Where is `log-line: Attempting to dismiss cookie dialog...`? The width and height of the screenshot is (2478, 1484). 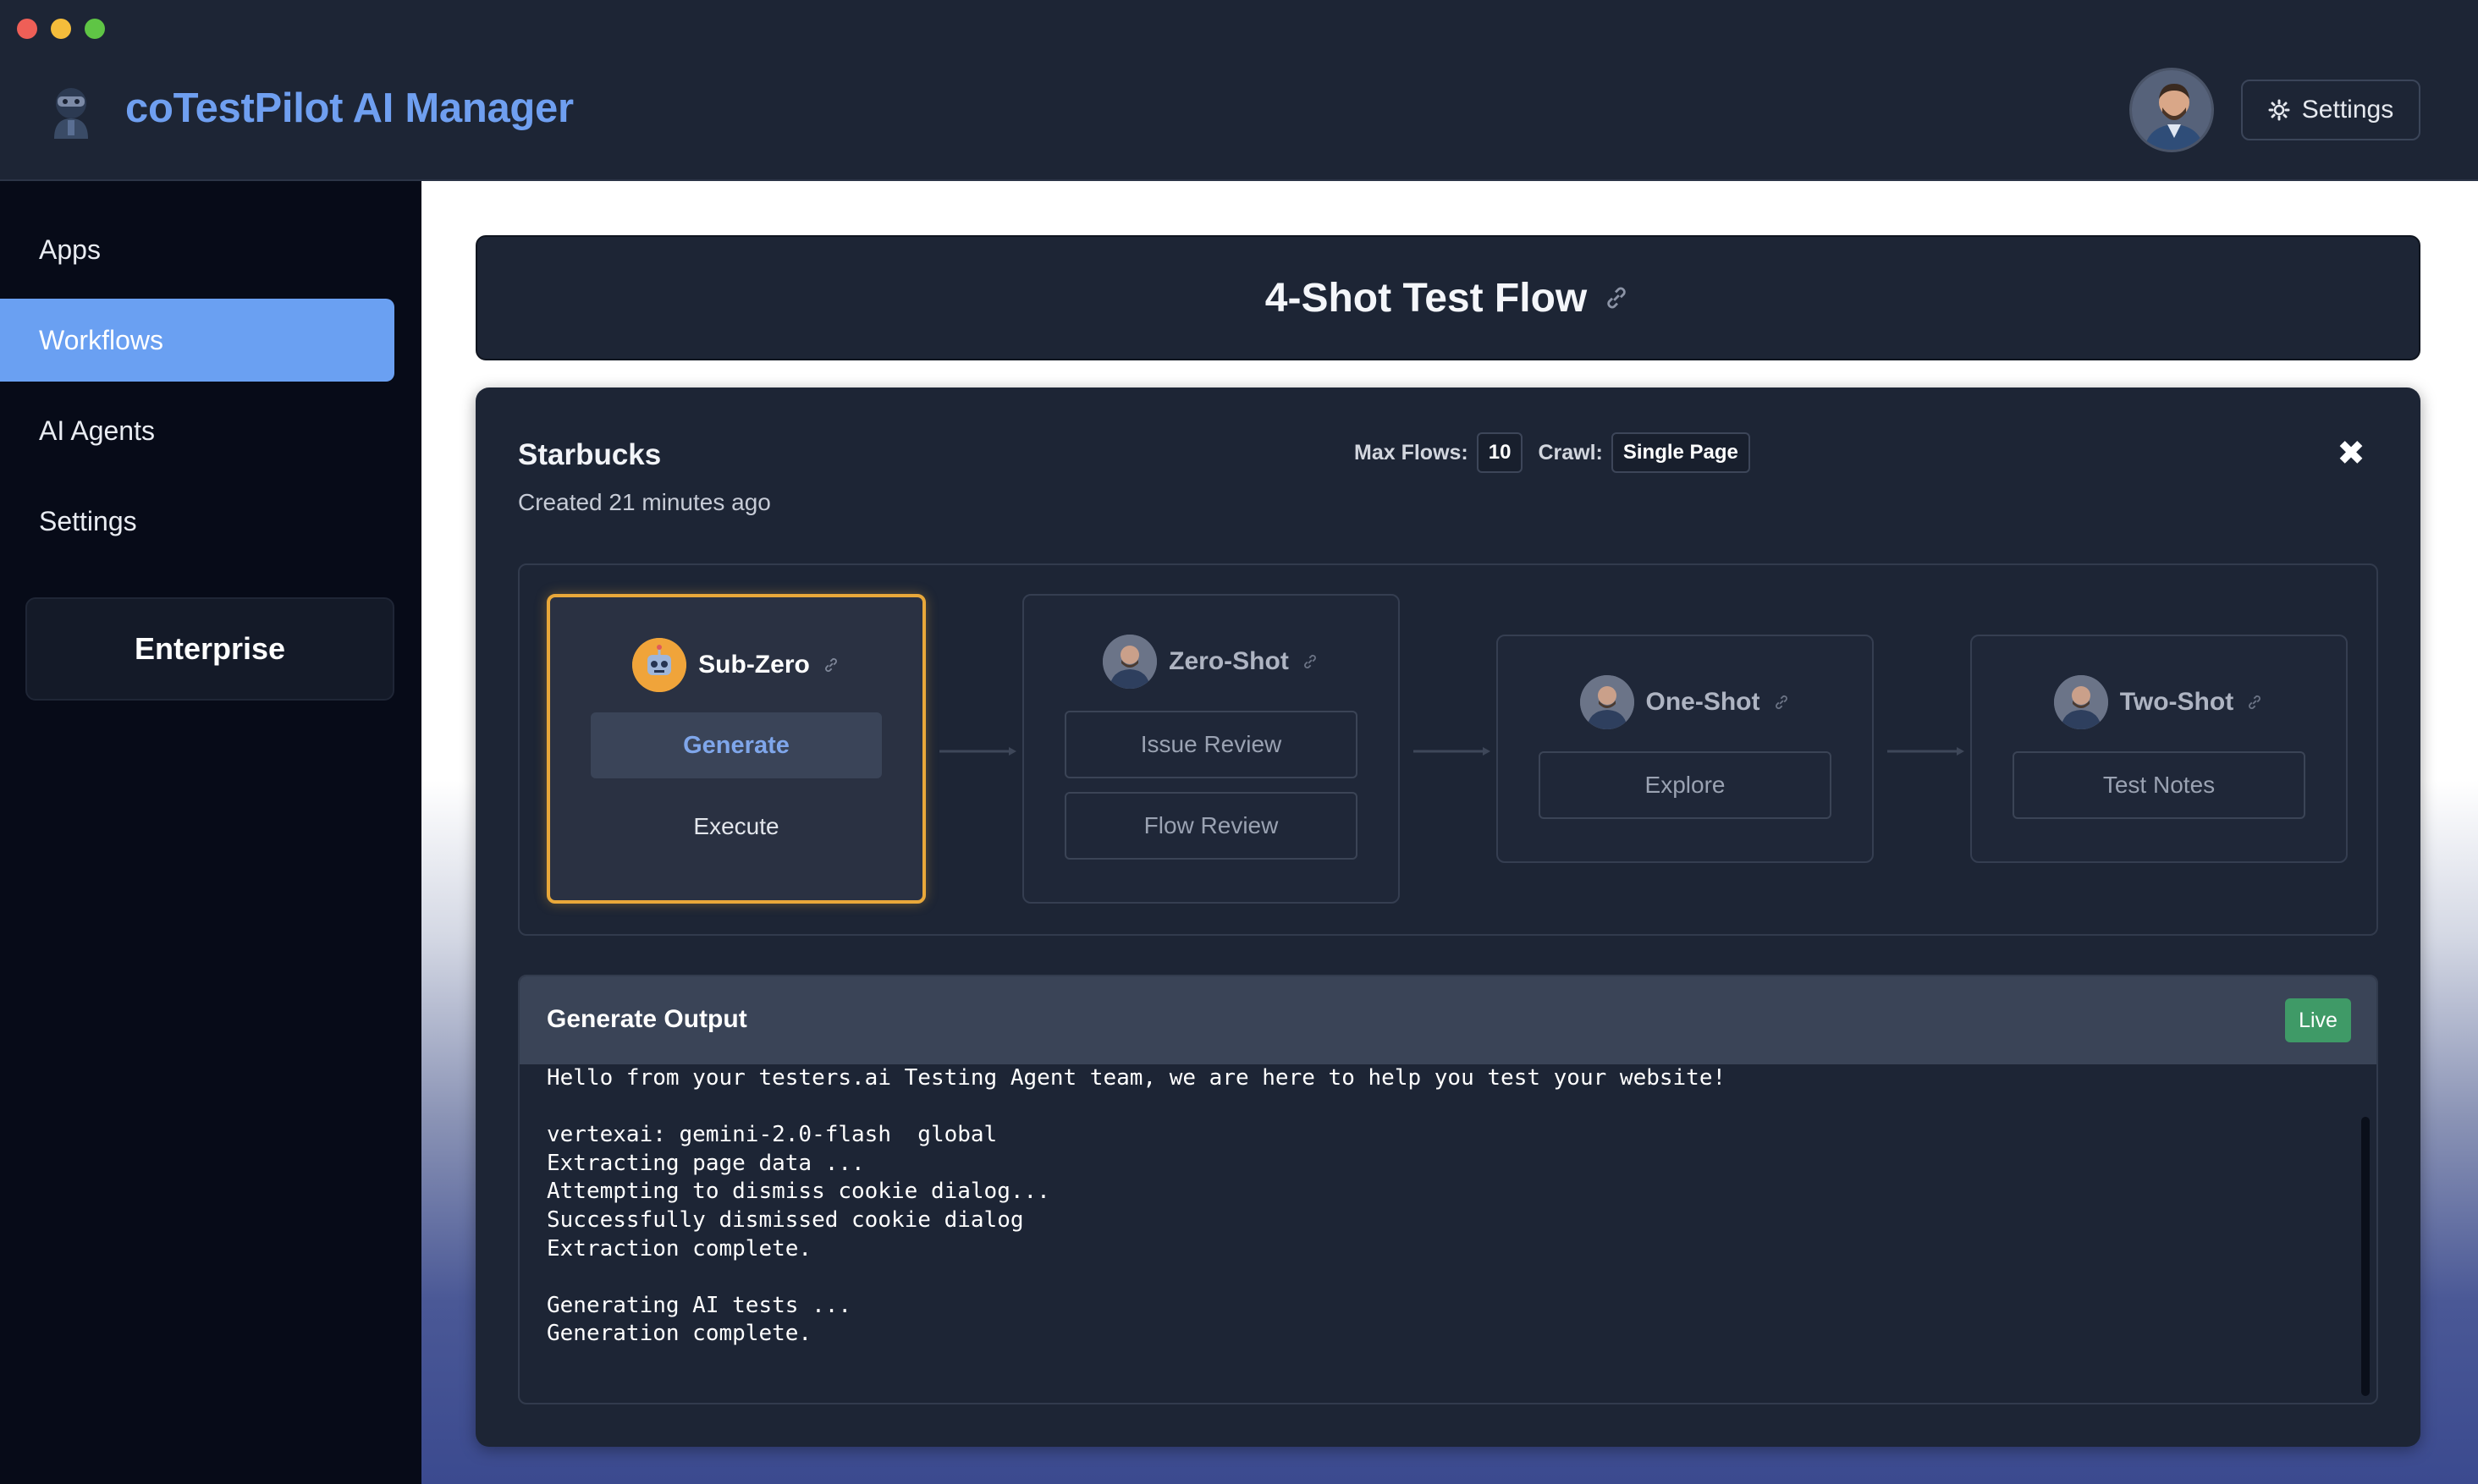 log-line: Attempting to dismiss cookie dialog... is located at coordinates (798, 1192).